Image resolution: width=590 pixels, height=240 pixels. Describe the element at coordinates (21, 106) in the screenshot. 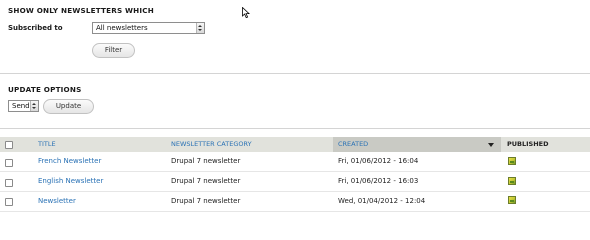

I see `update-action-value: Send` at that location.